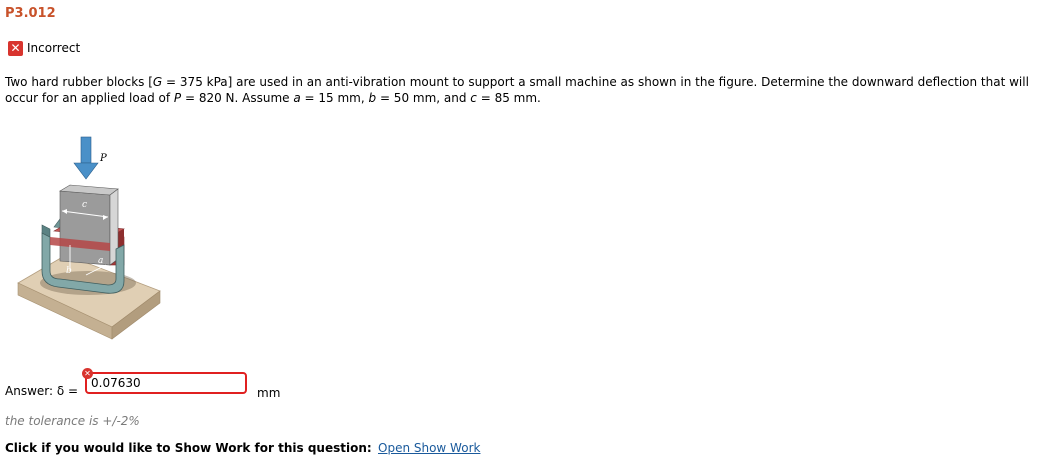  Describe the element at coordinates (69, 271) in the screenshot. I see `label-b: b` at that location.